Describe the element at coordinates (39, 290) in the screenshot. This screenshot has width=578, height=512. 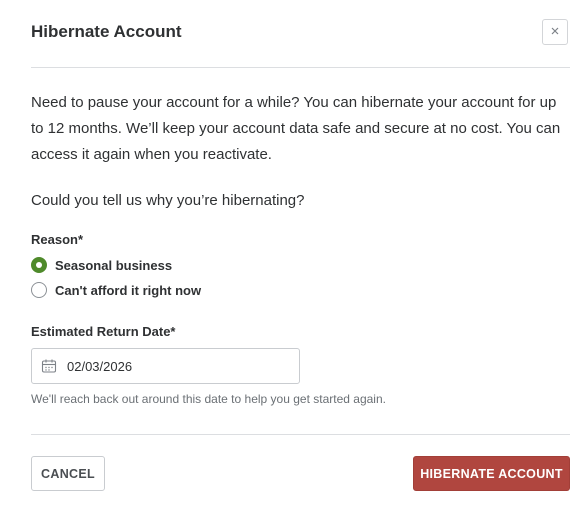
I see `radio-unchecked-icon` at that location.